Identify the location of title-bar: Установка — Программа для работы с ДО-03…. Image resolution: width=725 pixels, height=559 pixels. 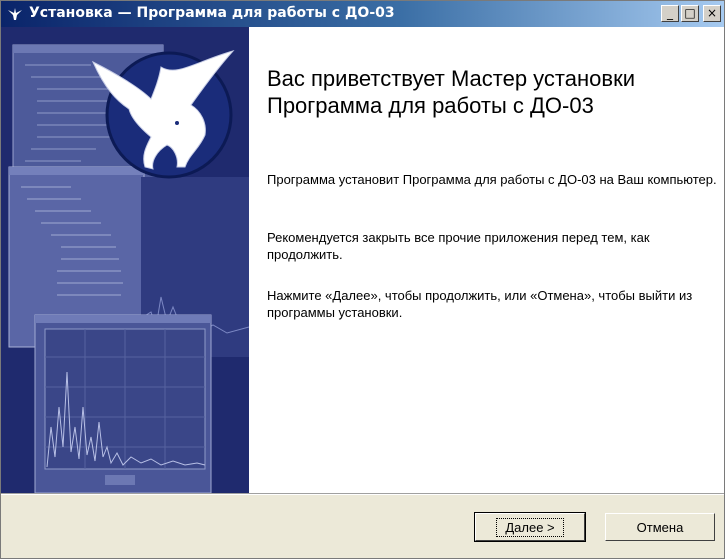
(362, 14).